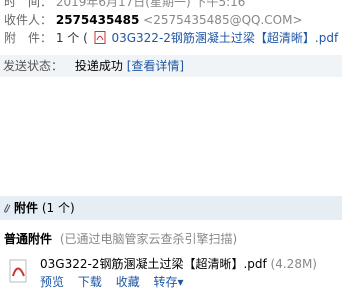  I want to click on time-value: 2019年6月17日(星期一) 下午5:16, so click(150, 4).